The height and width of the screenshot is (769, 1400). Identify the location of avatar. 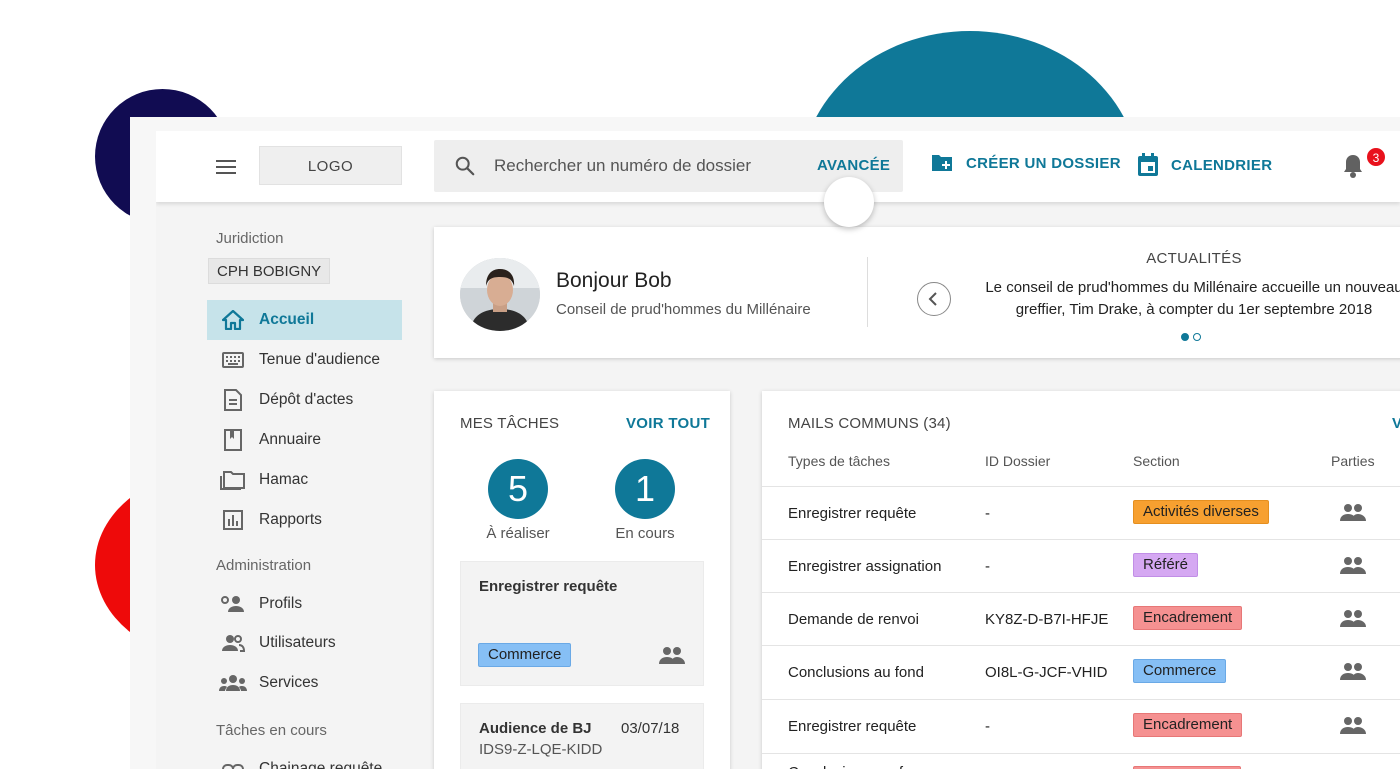
(500, 294).